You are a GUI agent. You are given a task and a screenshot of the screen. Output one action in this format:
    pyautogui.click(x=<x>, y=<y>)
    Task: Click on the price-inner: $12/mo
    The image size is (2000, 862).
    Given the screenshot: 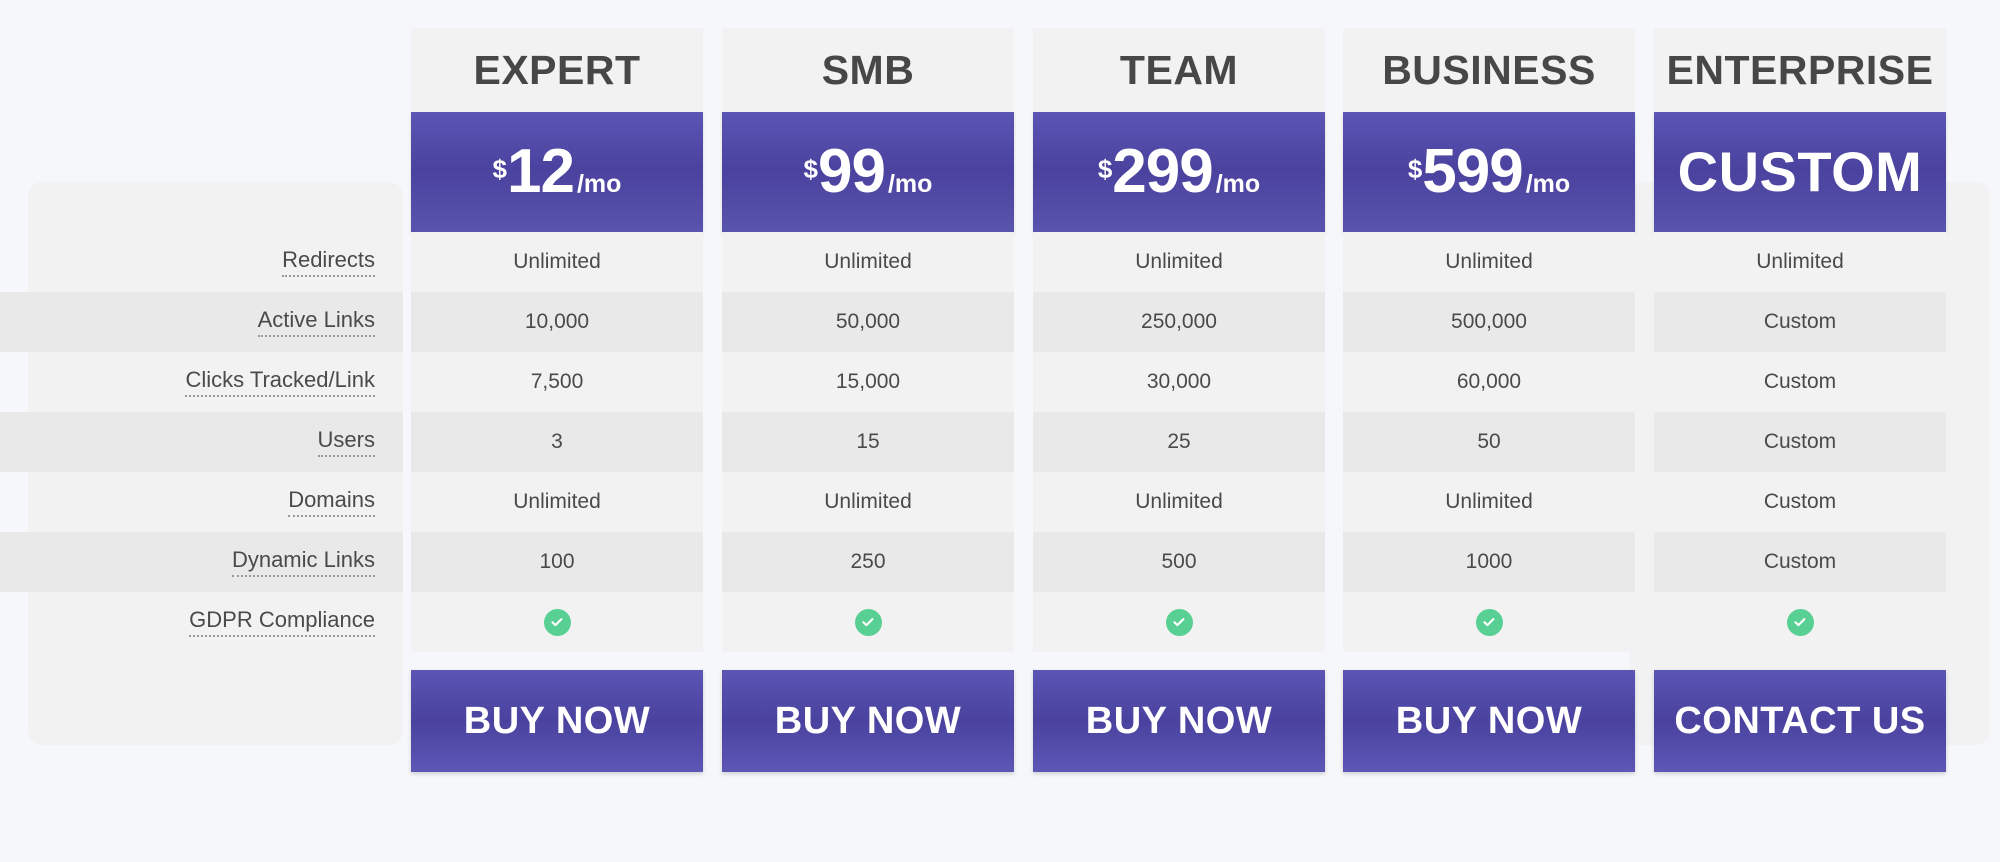 What is the action you would take?
    pyautogui.click(x=557, y=172)
    